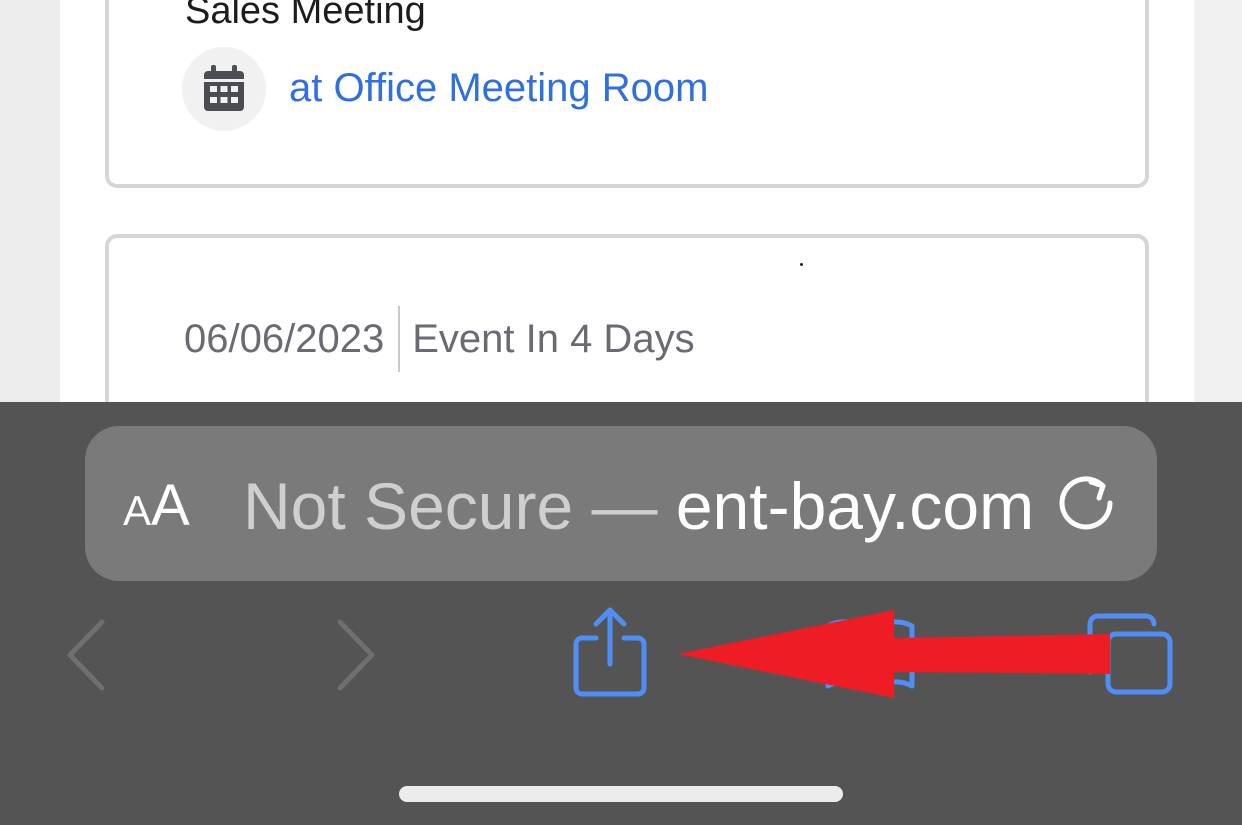 Image resolution: width=1242 pixels, height=825 pixels. I want to click on share-icon, so click(610, 651).